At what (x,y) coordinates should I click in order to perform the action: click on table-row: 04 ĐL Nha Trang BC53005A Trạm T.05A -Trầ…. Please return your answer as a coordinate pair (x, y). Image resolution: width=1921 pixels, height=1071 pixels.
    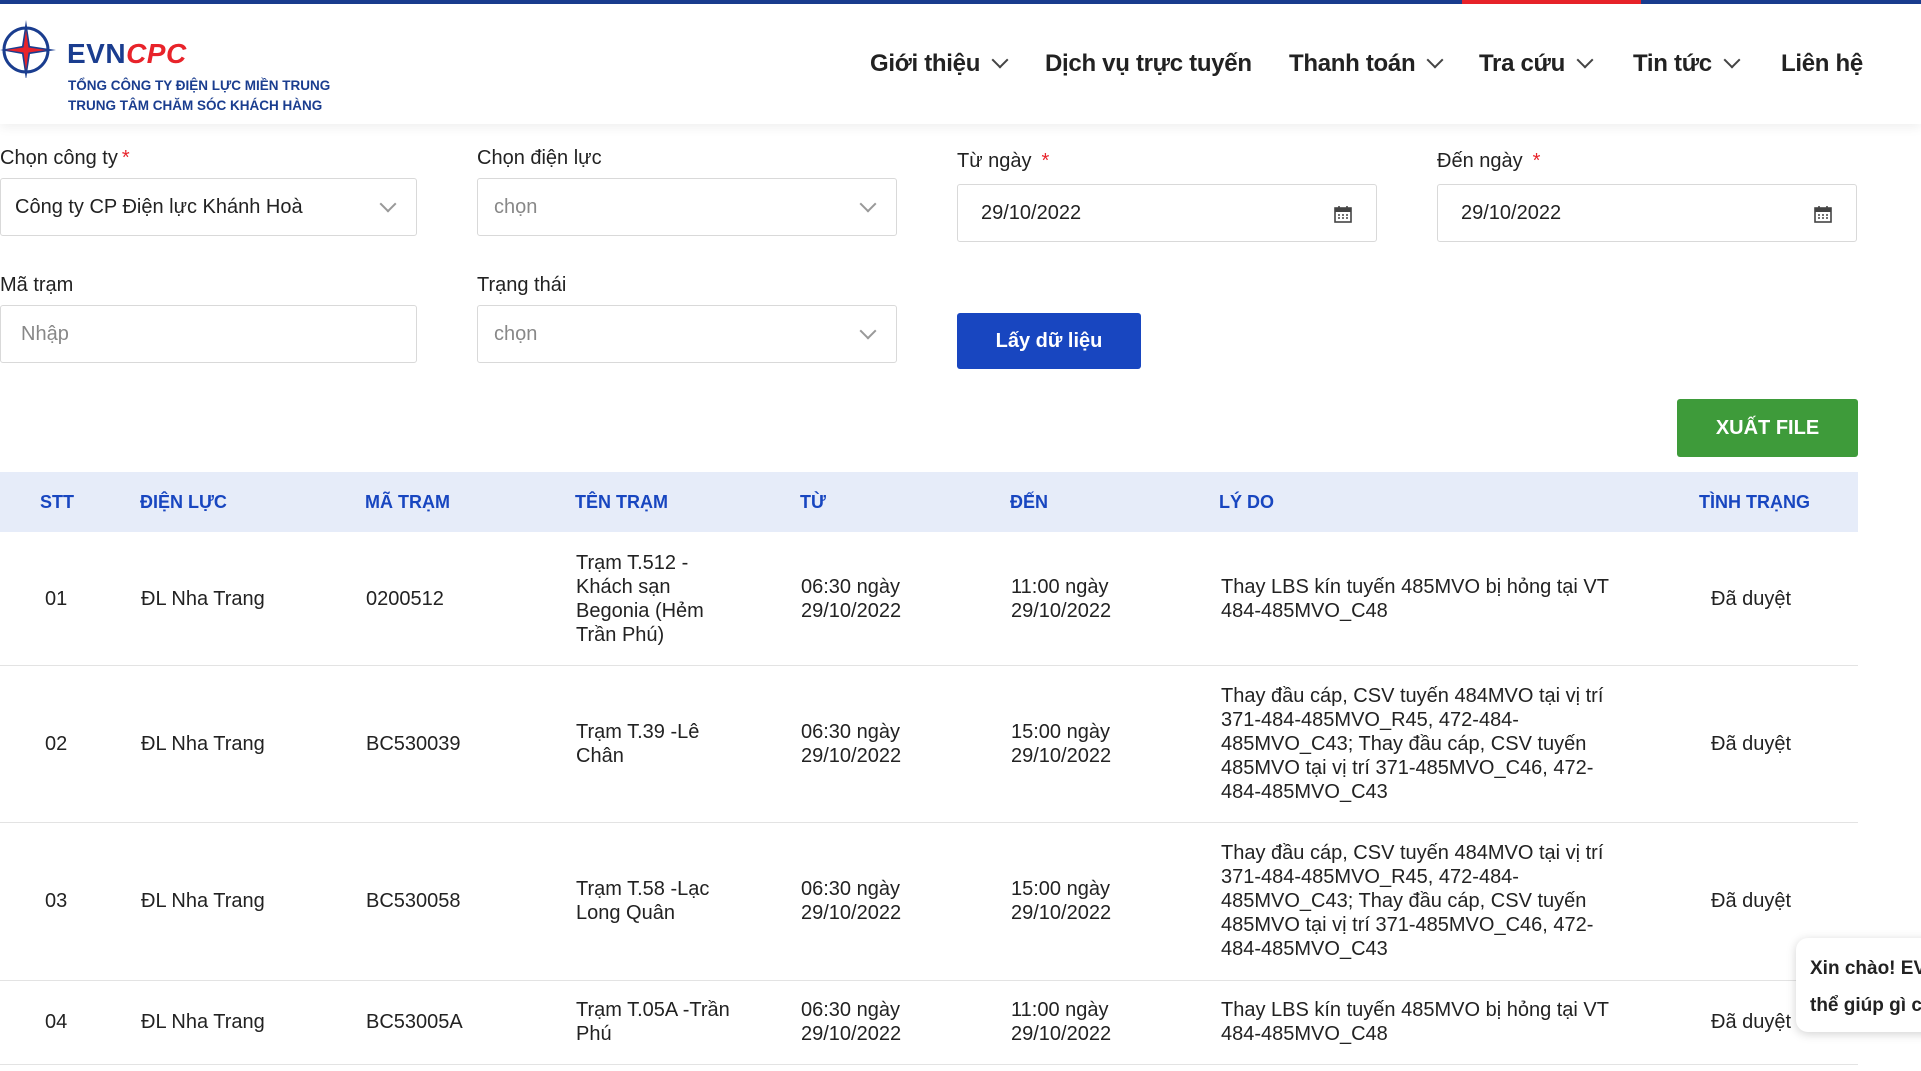
    Looking at the image, I should click on (929, 1022).